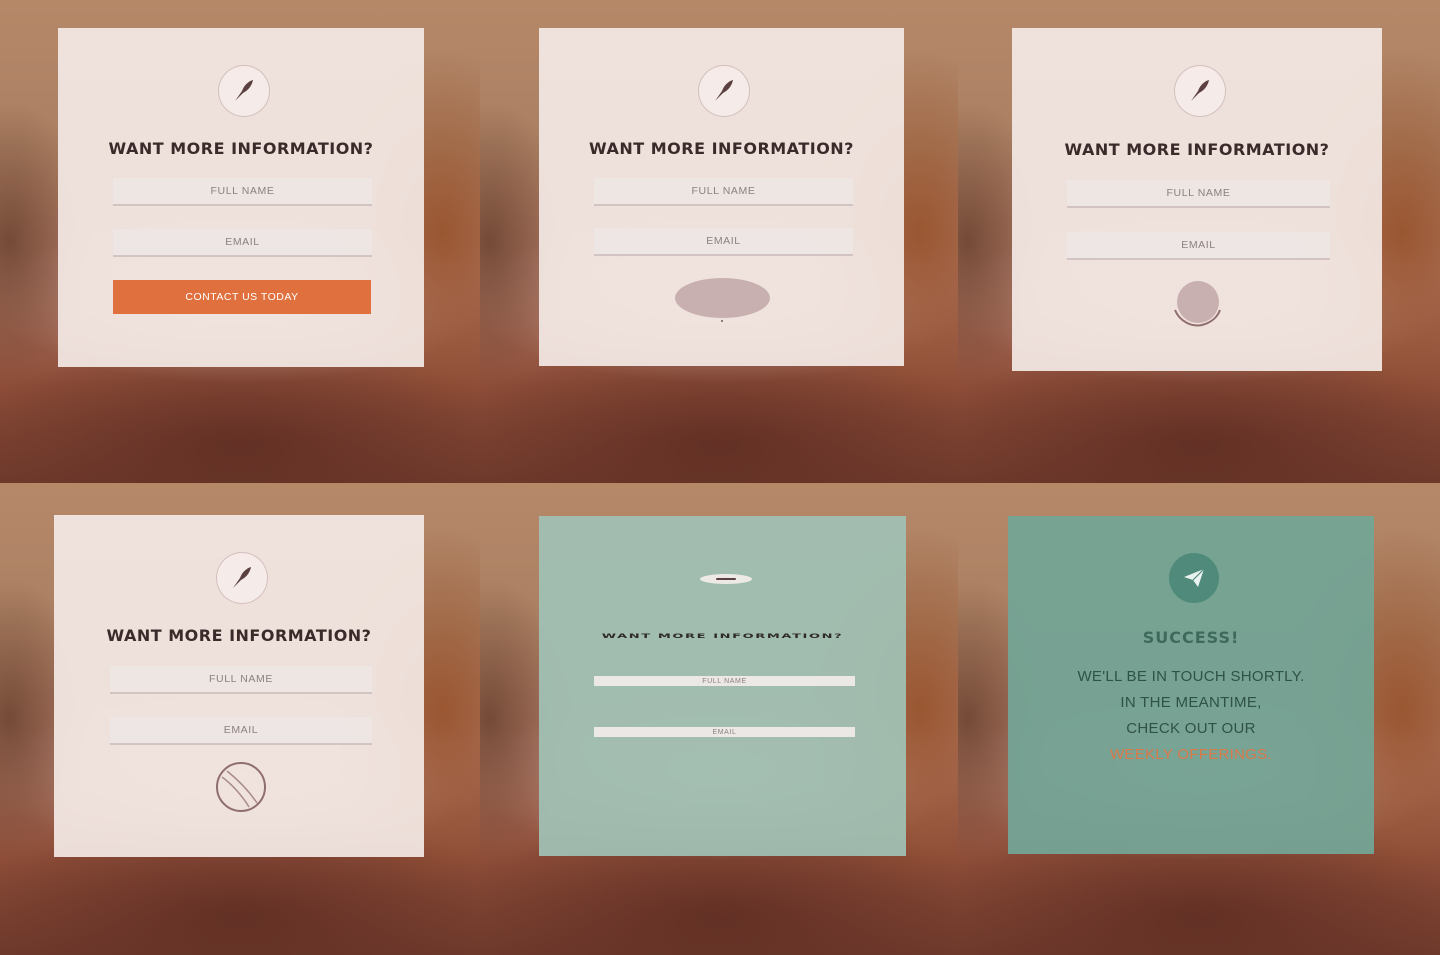 The image size is (1440, 955). I want to click on success-title: SUCCESS!, so click(1191, 637).